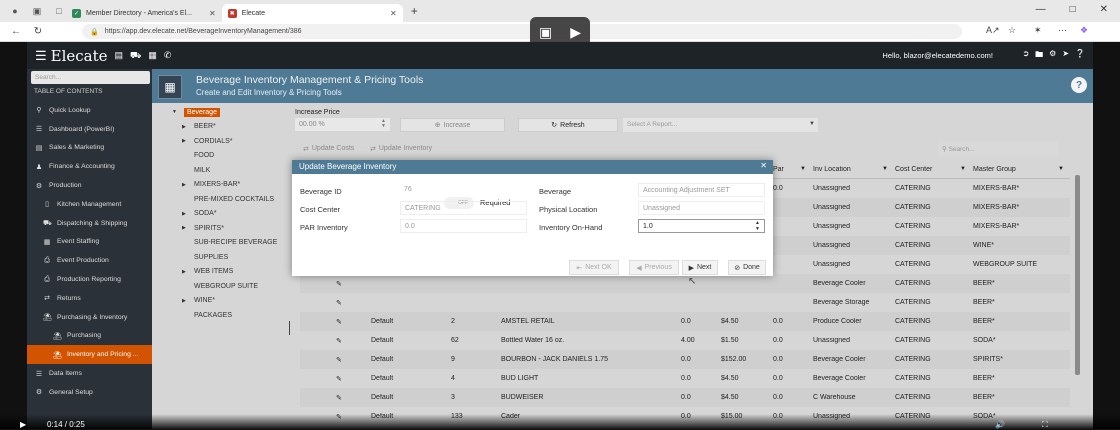 The height and width of the screenshot is (430, 1120). I want to click on volume-icon: 🔊, so click(1000, 424).